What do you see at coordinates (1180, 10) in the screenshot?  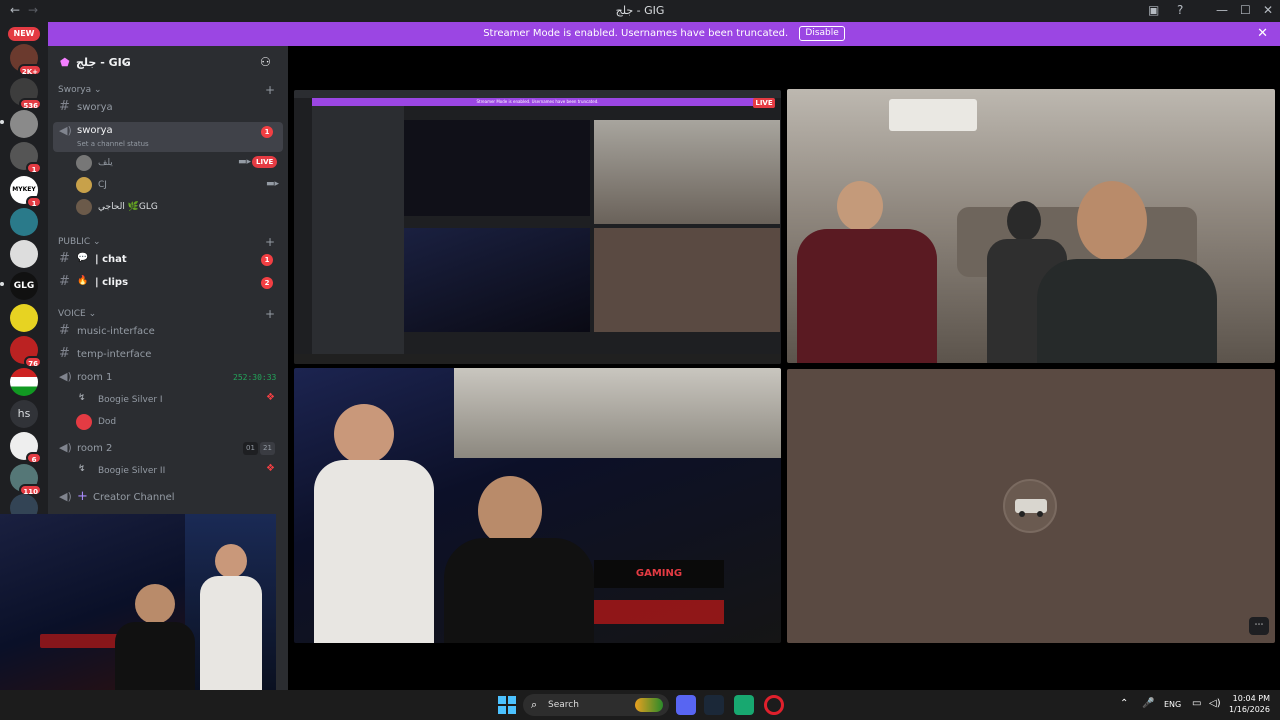 I see `help-icon: ?` at bounding box center [1180, 10].